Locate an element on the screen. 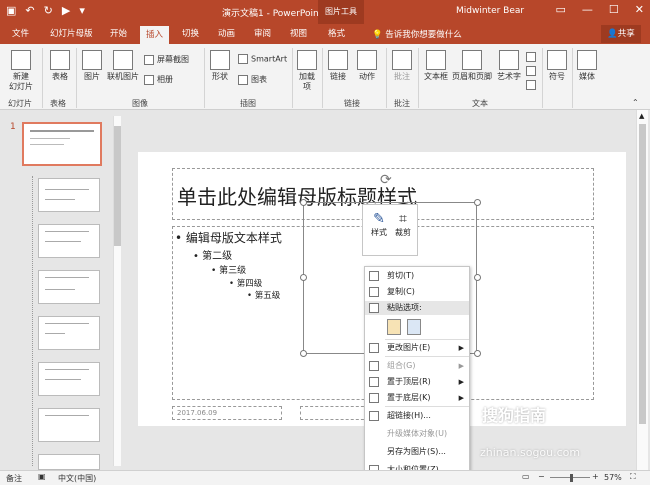  tab-transitions: 切换 is located at coordinates (190, 33).